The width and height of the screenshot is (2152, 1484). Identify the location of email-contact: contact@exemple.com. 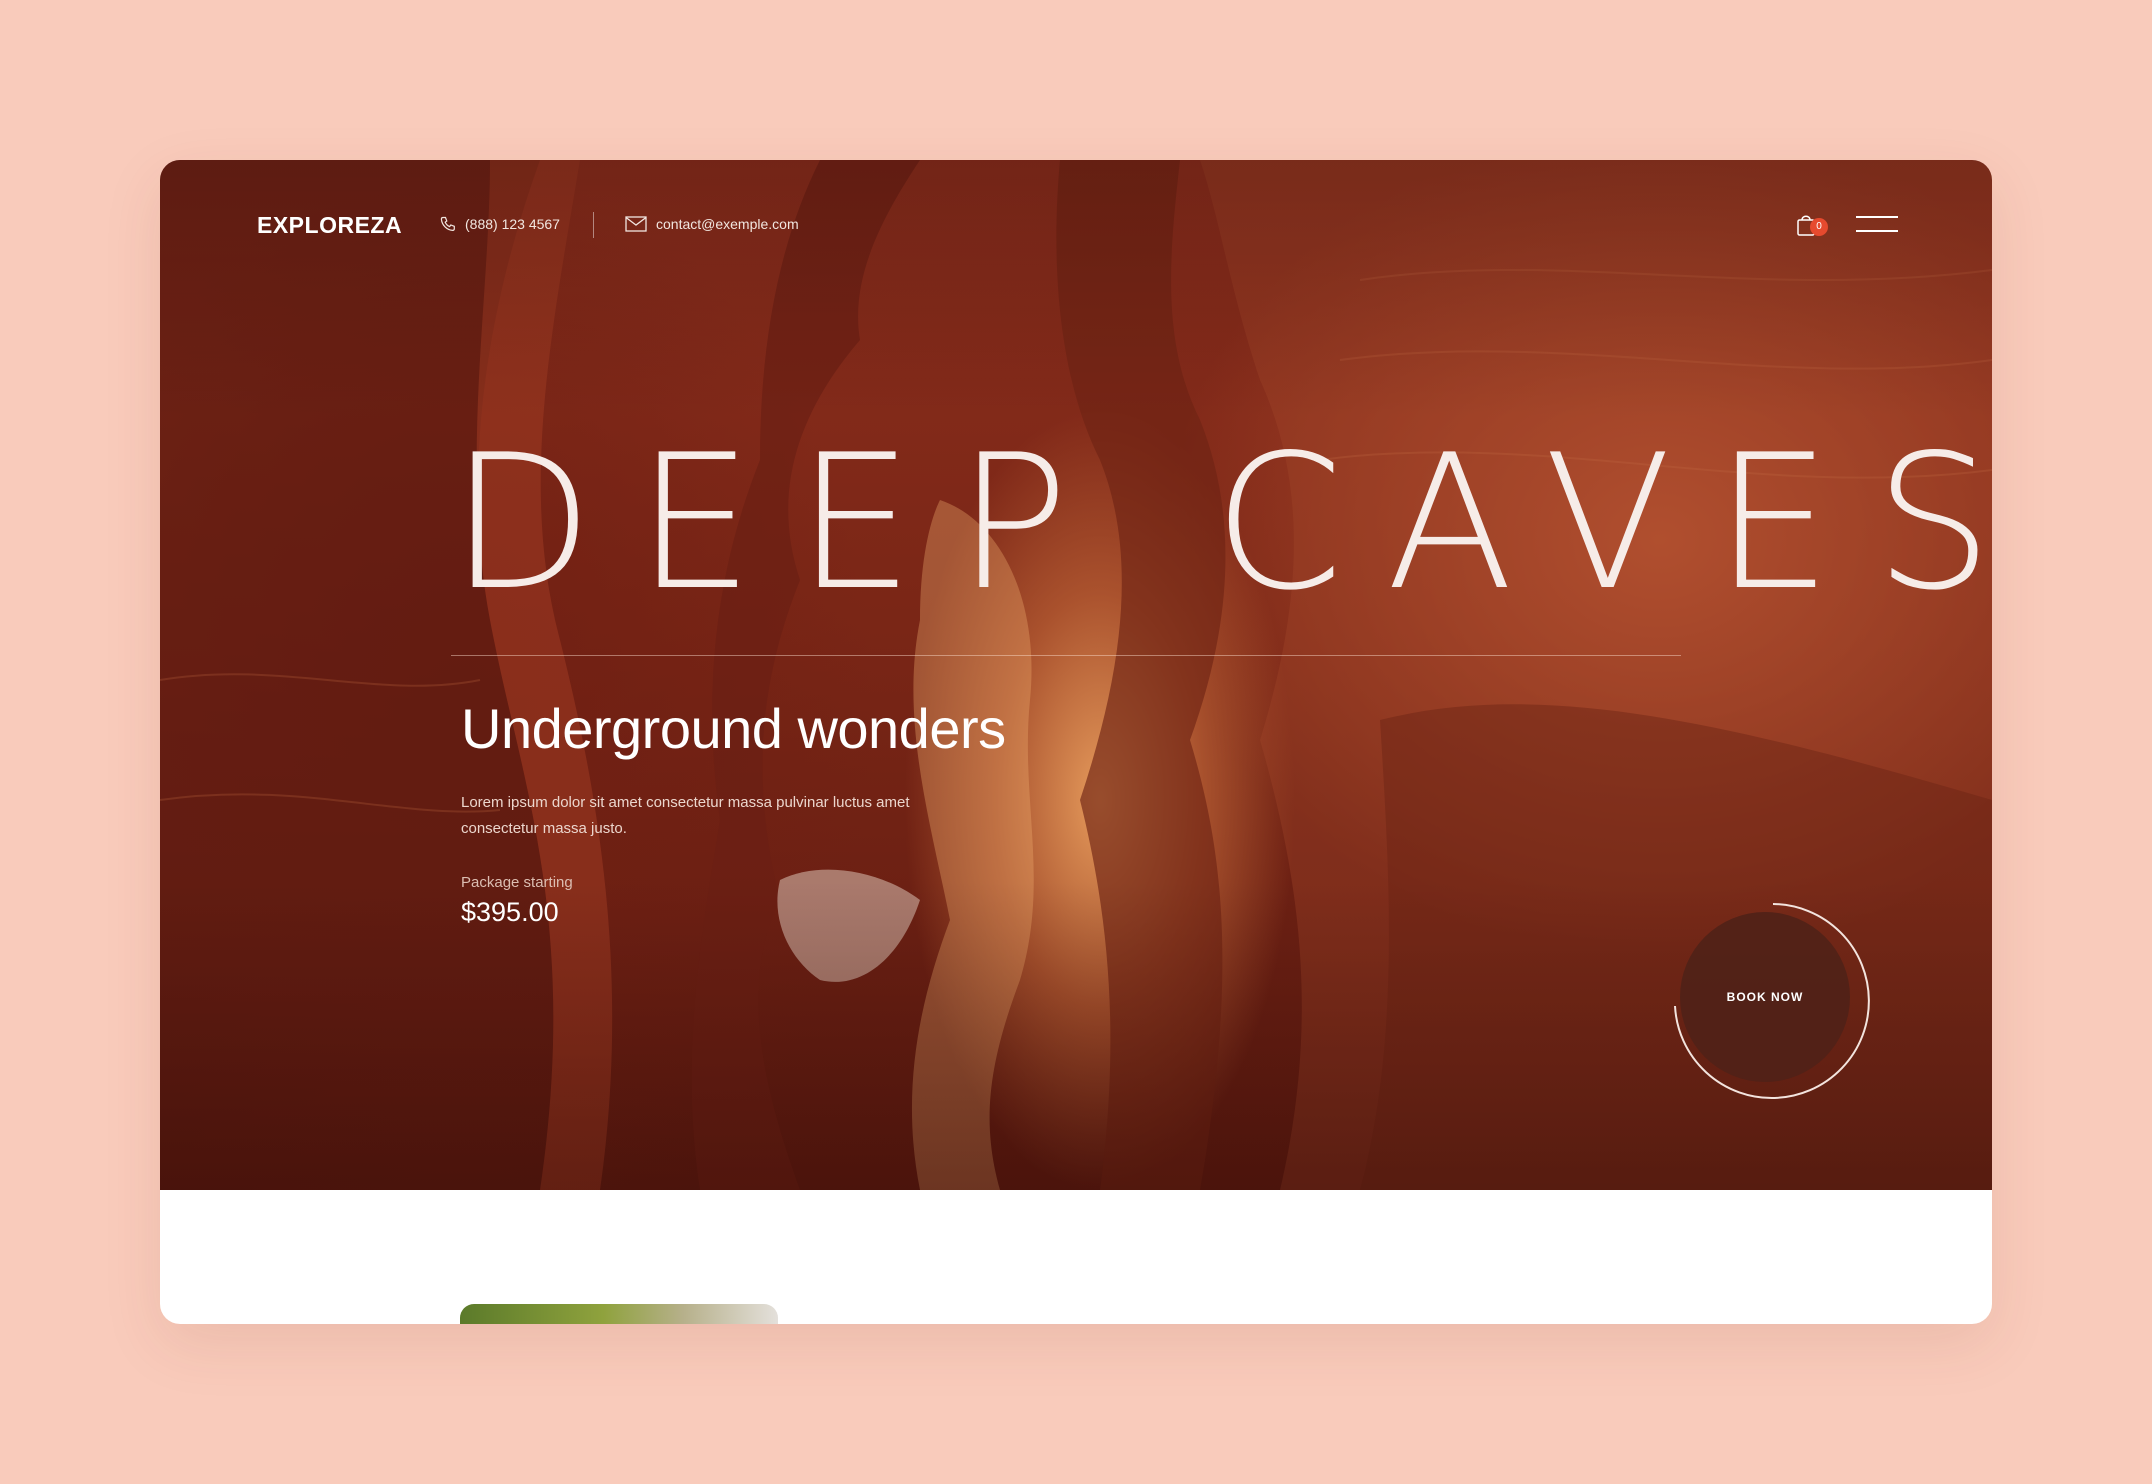
(712, 224).